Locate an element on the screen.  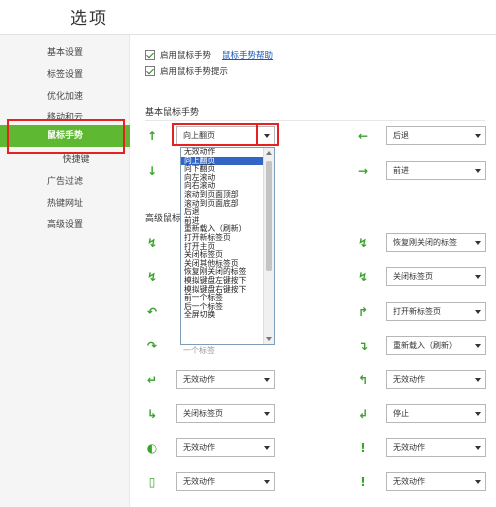
mouse-button-left-icon: ! is located at coordinates (363, 448).